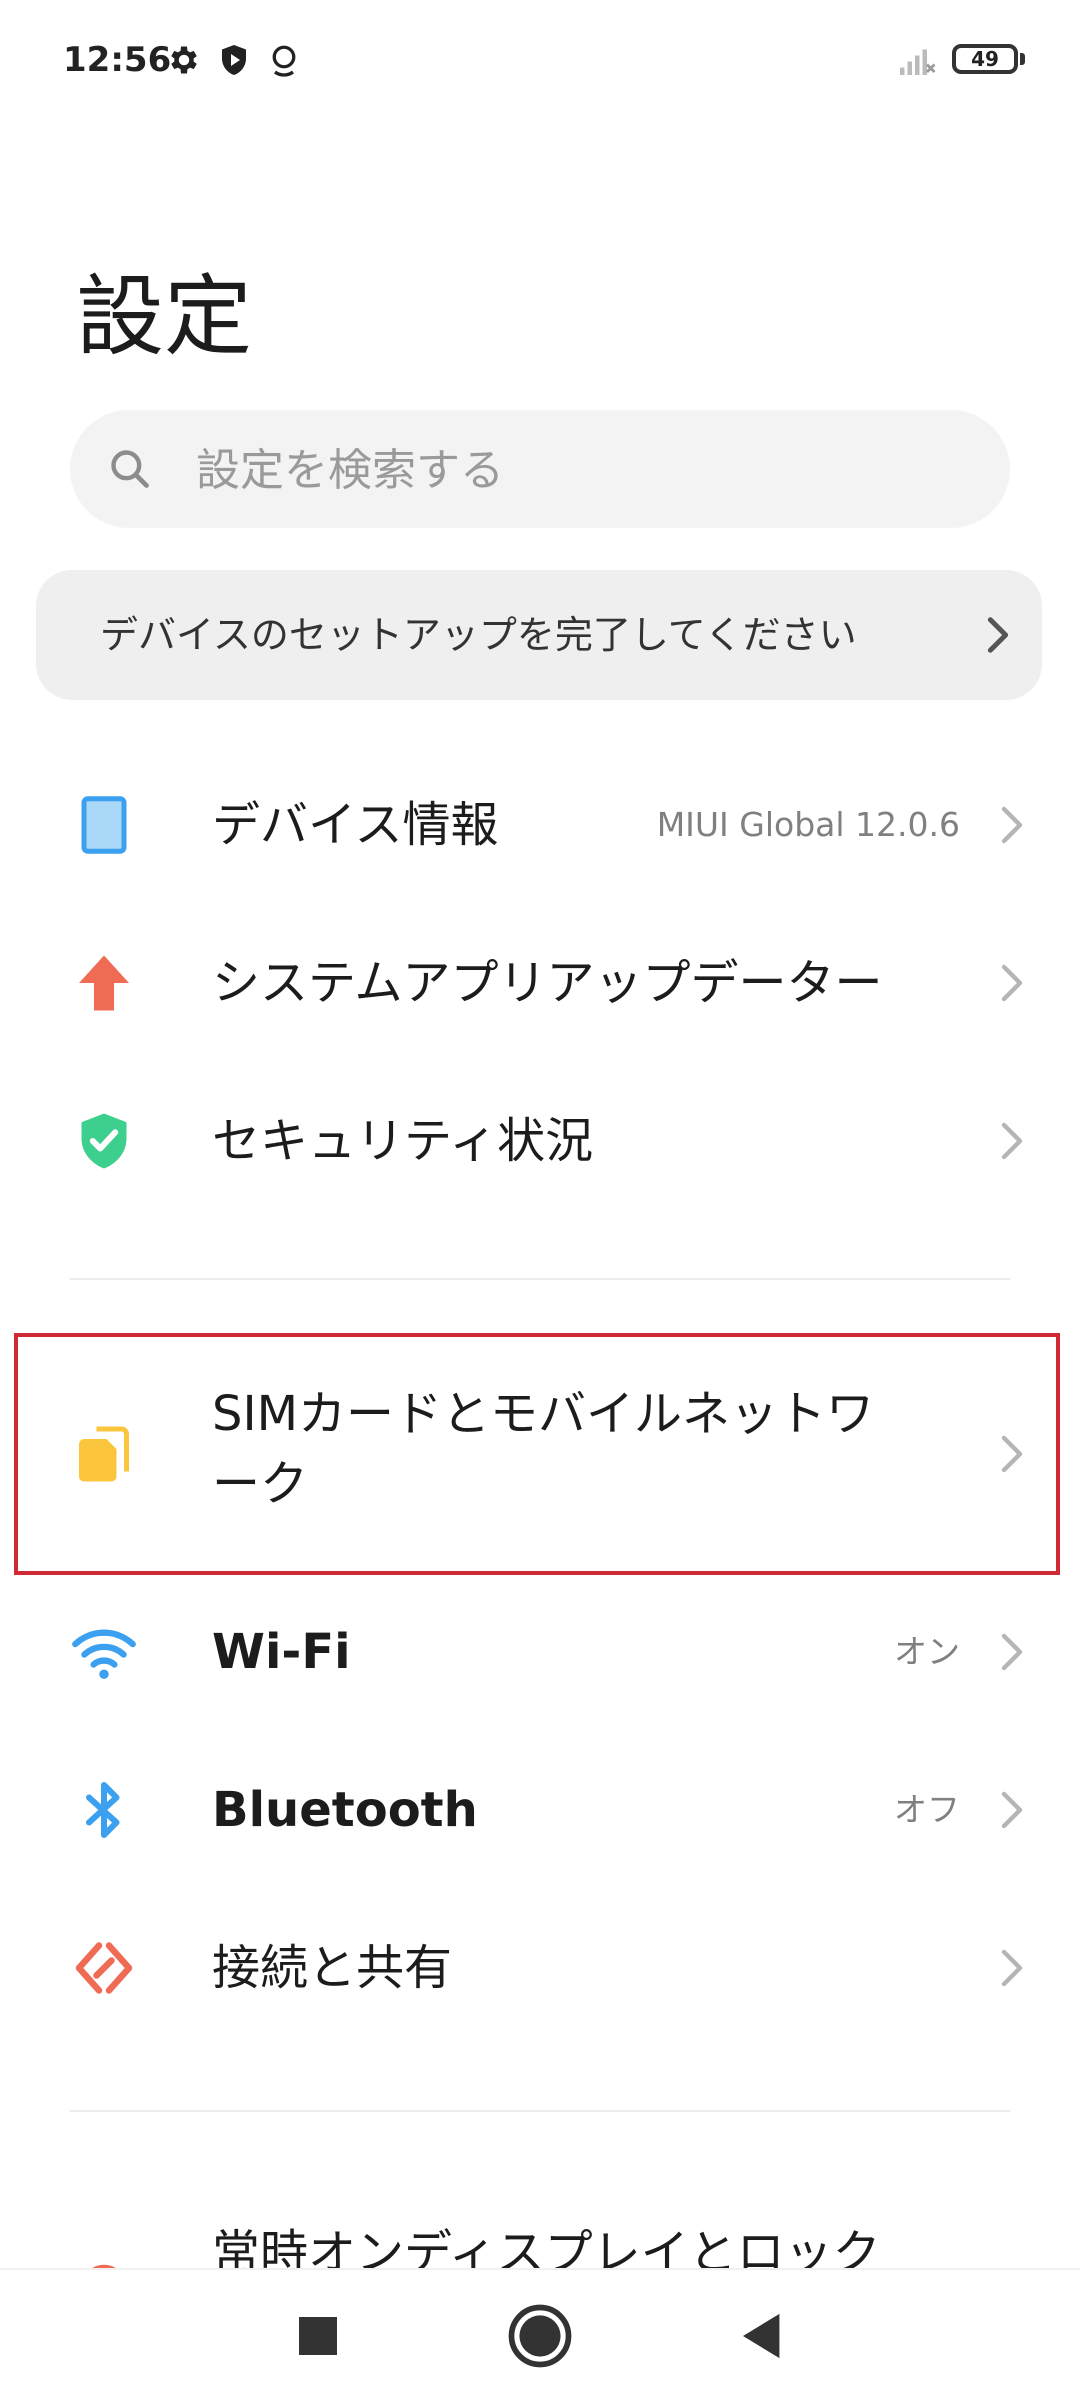 This screenshot has height=2400, width=1080. I want to click on shield-check-icon, so click(104, 1141).